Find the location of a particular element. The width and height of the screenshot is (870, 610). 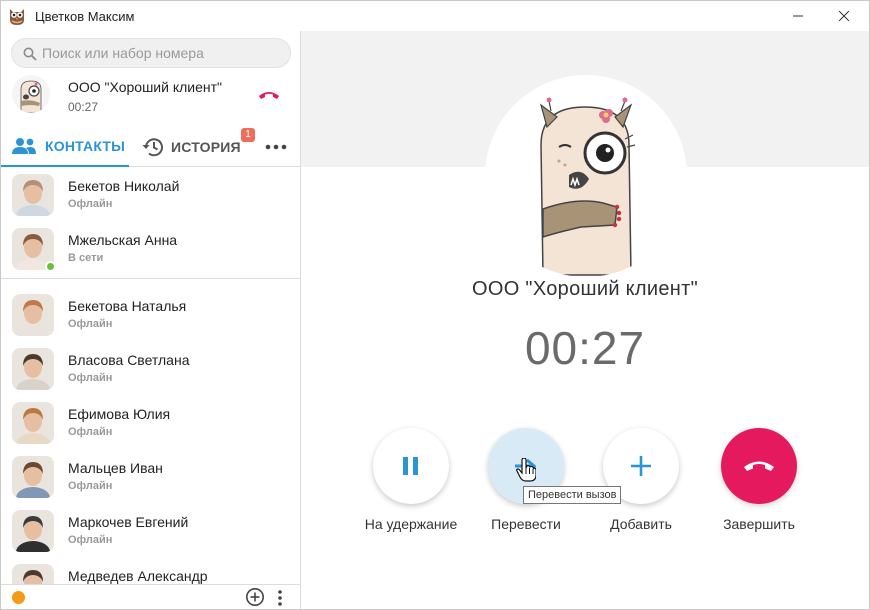

active-call-name: ООО "Хороший клиент" is located at coordinates (145, 87).